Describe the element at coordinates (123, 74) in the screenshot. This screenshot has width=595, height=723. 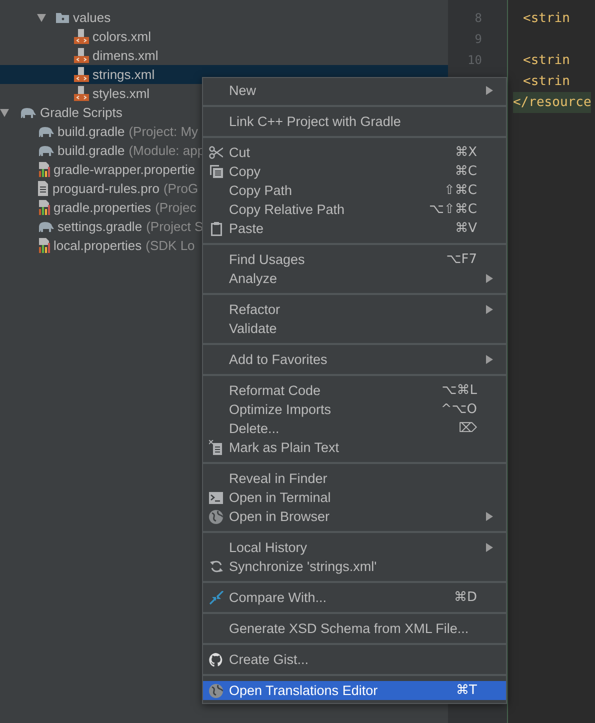
I see `file-name: strings.xml` at that location.